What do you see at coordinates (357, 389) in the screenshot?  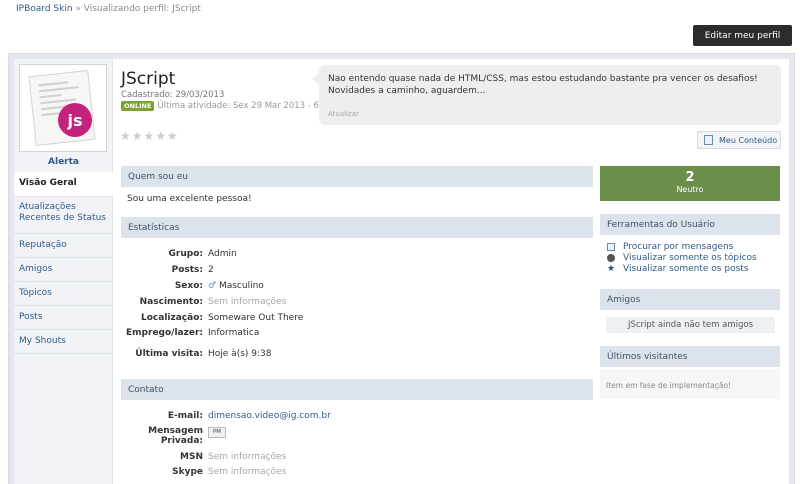 I see `contact-header: Contato` at bounding box center [357, 389].